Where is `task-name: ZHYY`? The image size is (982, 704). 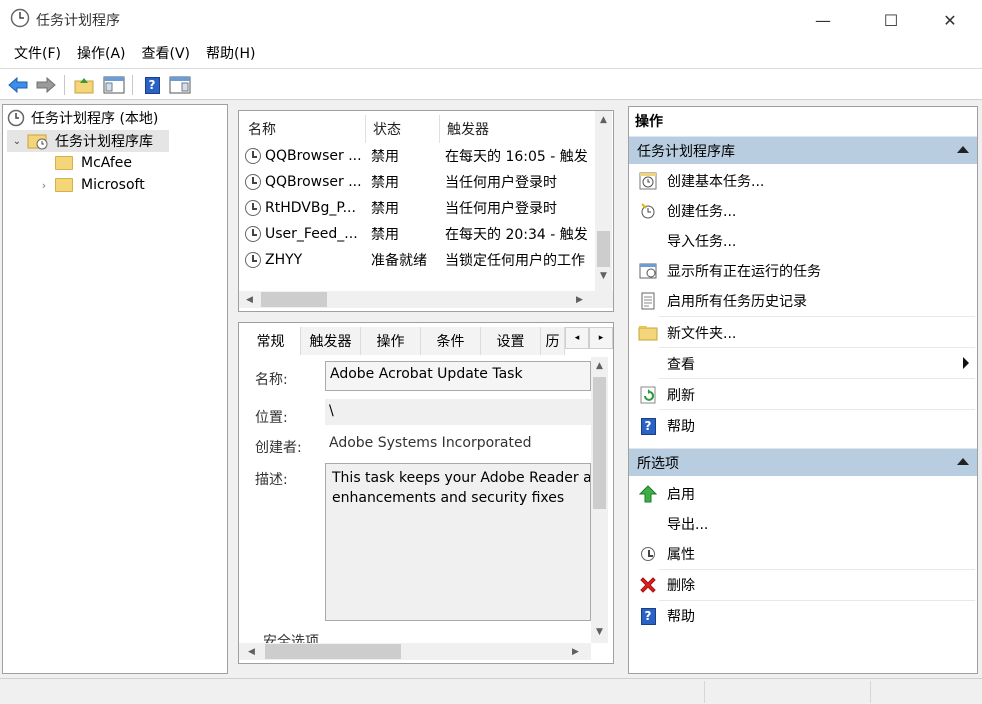
task-name: ZHYY is located at coordinates (284, 260).